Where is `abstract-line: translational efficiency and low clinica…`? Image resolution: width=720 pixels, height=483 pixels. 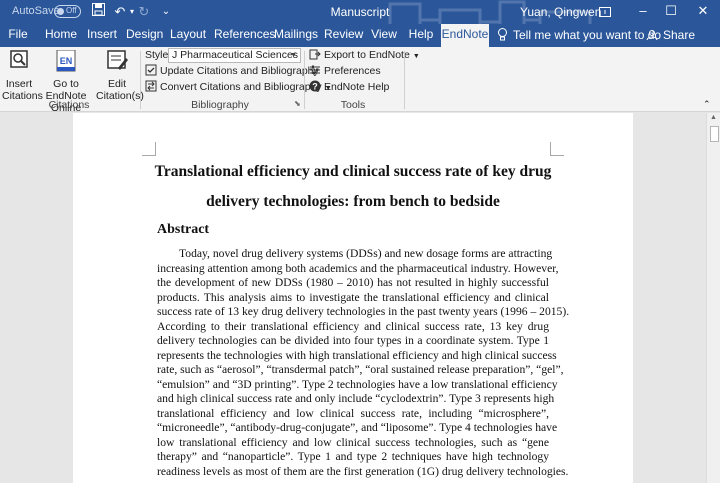
abstract-line: translational efficiency and low clinica… is located at coordinates (353, 413).